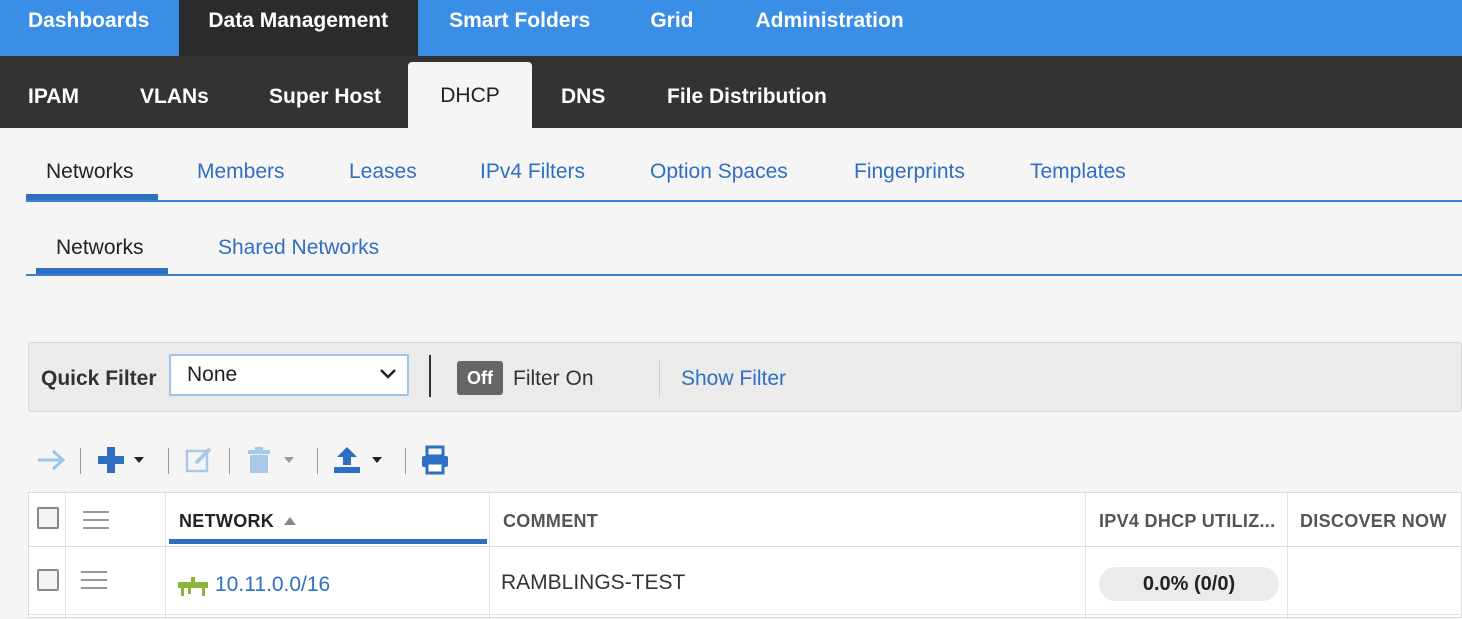 This screenshot has height=619, width=1462. I want to click on tab-fingerprints: Fingerprints, so click(909, 172).